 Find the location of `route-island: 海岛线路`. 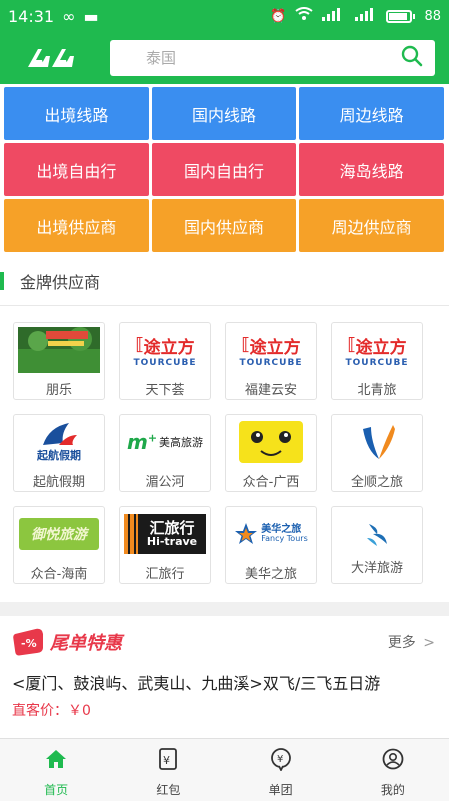

route-island: 海岛线路 is located at coordinates (371, 169).